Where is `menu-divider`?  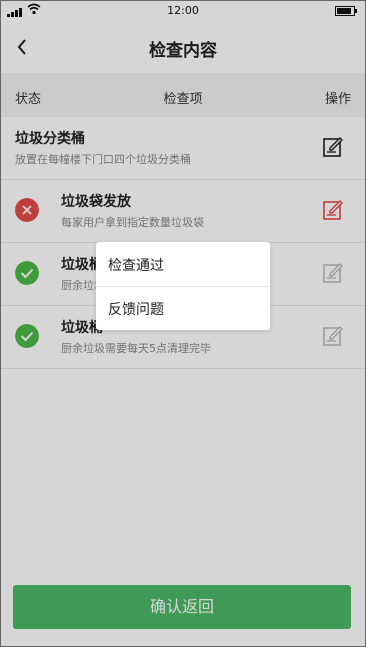
menu-divider is located at coordinates (183, 286).